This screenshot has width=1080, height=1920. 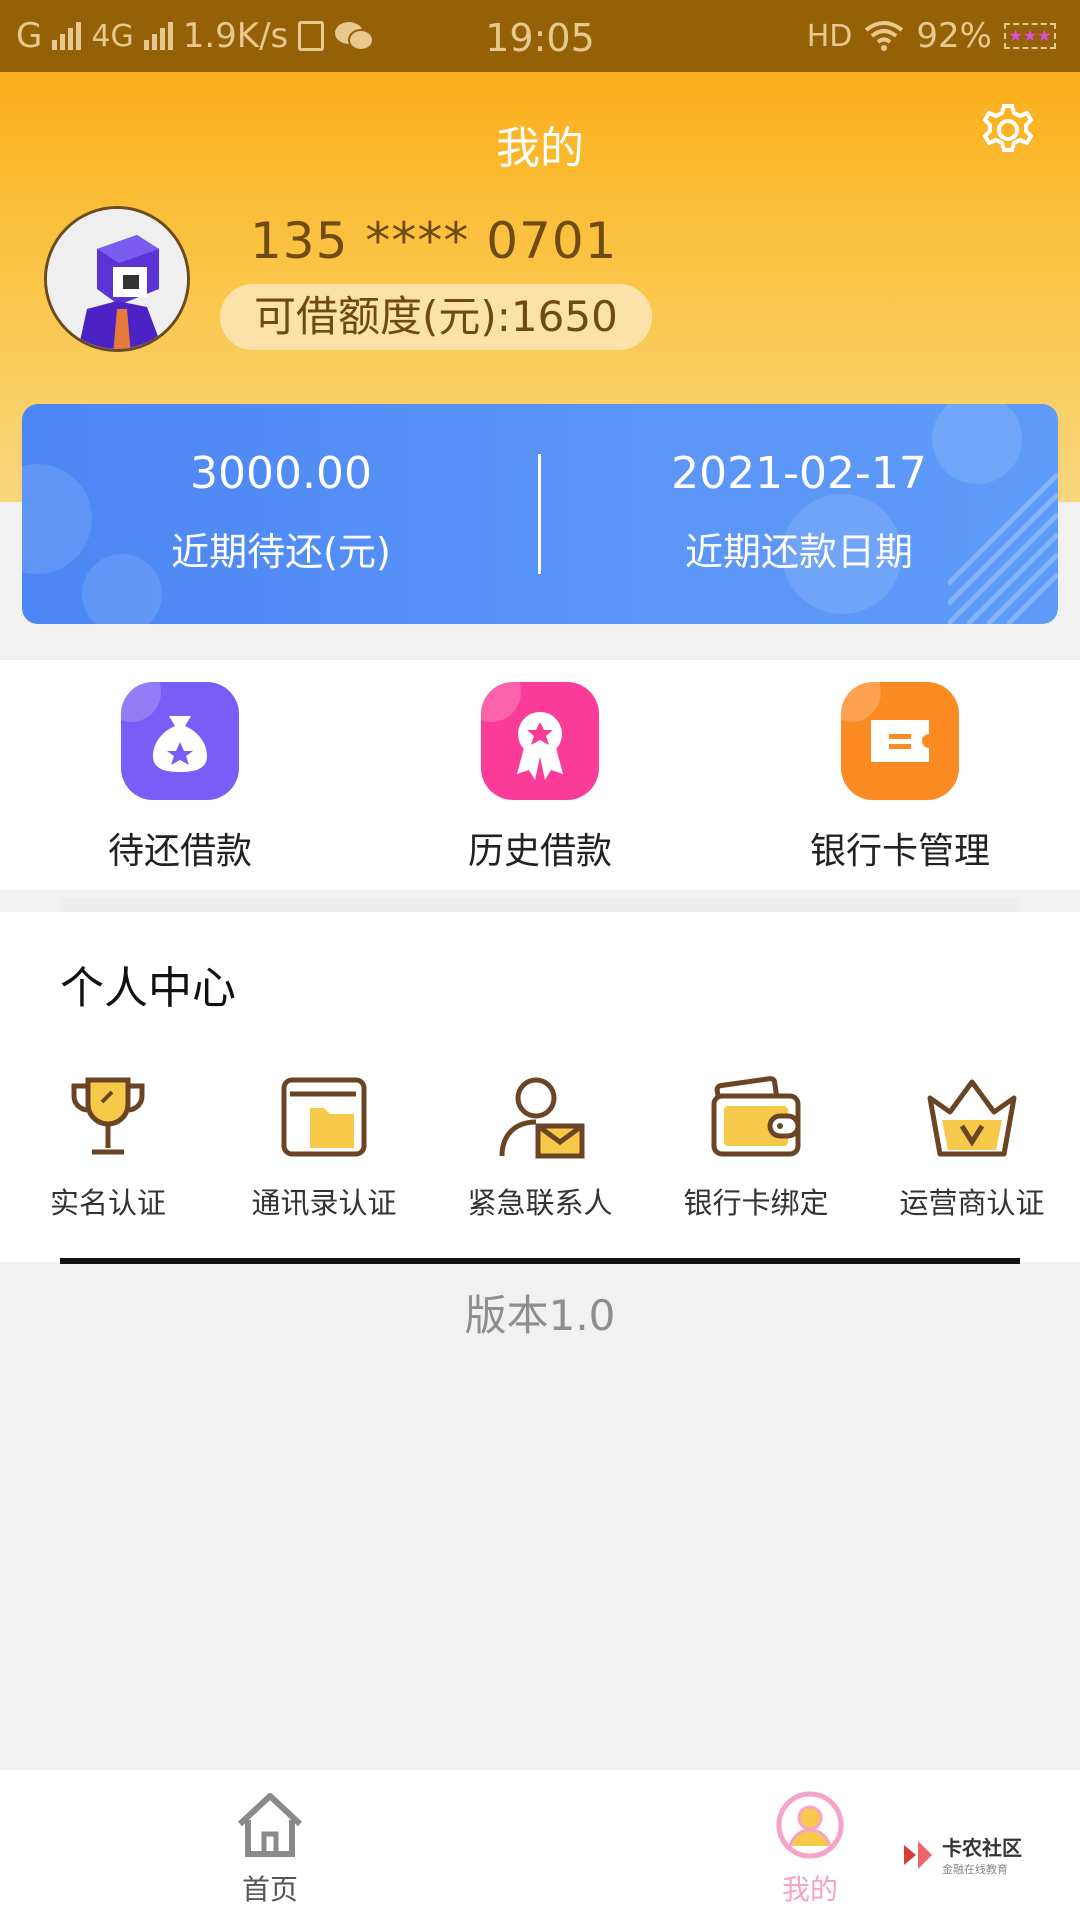 What do you see at coordinates (975, 1869) in the screenshot?
I see `watermark-subtitle: 金融在线教育` at bounding box center [975, 1869].